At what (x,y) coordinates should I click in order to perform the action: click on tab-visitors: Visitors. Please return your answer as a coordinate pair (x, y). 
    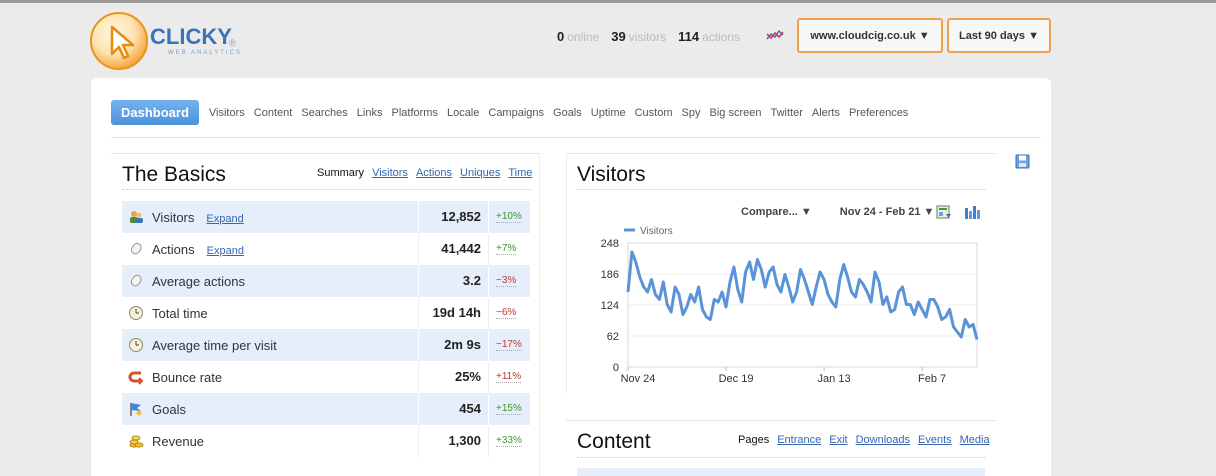
    Looking at the image, I should click on (227, 113).